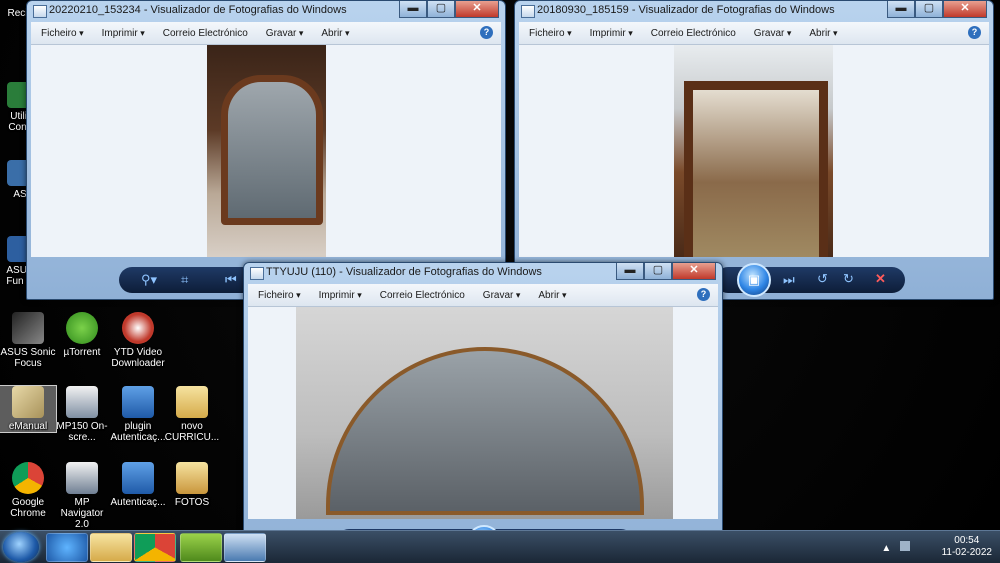  Describe the element at coordinates (245, 547) in the screenshot. I see `taskbar-photo-viewer-icon` at that location.